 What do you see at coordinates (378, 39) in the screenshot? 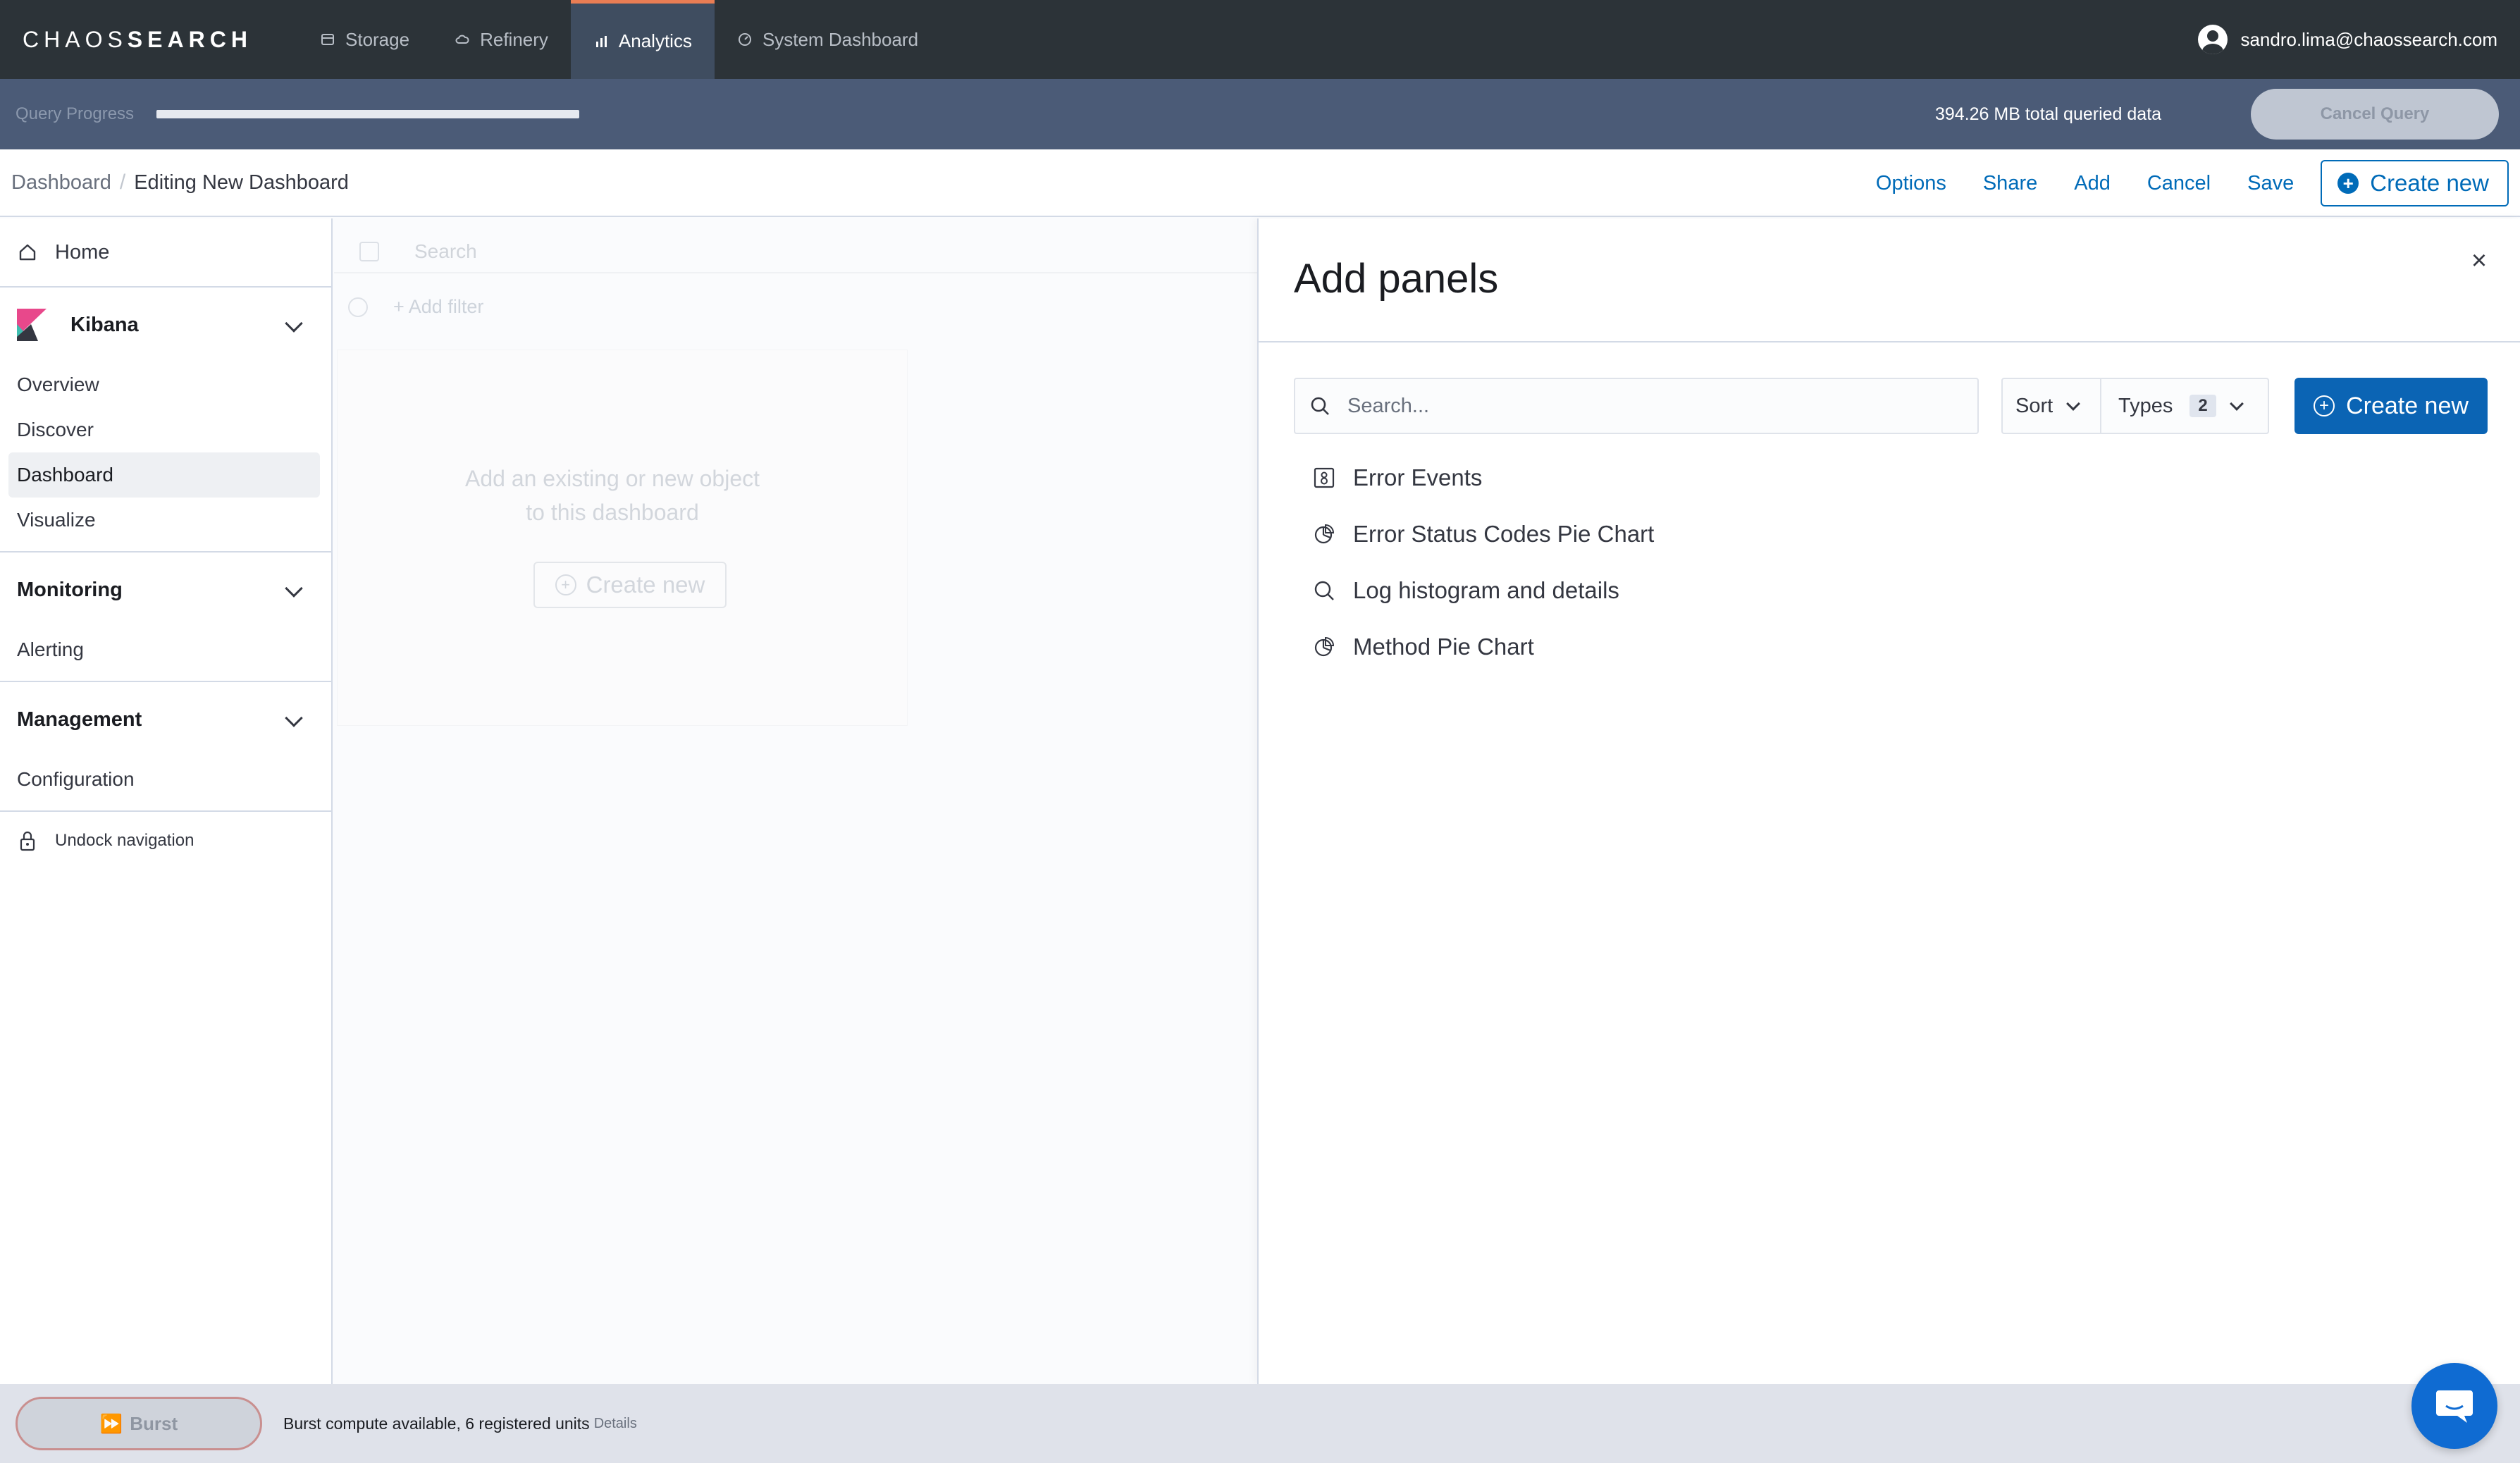
I see `nav-tab-label: Storage` at bounding box center [378, 39].